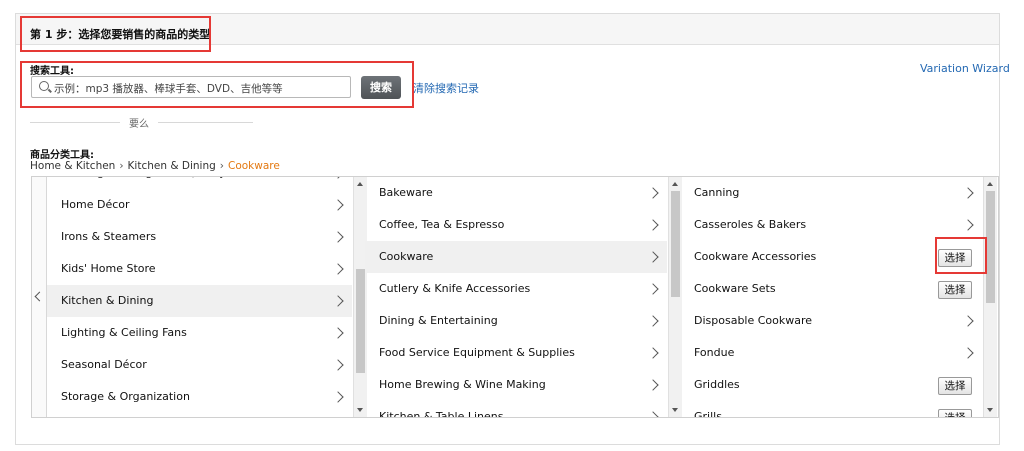 The image size is (1024, 451). I want to click on category-item: Casseroles & Bakers, so click(831, 225).